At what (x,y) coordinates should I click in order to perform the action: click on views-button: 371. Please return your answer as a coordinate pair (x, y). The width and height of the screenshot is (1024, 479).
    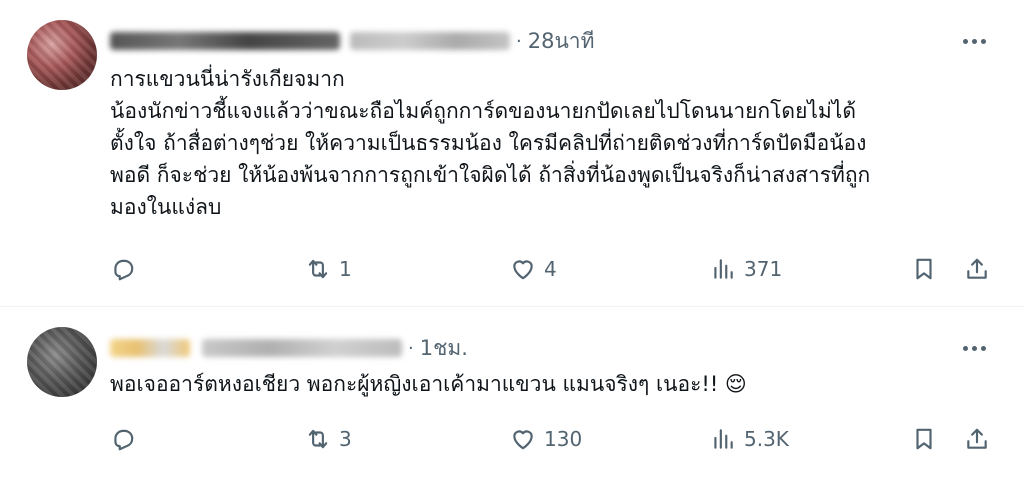
    Looking at the image, I should click on (746, 269).